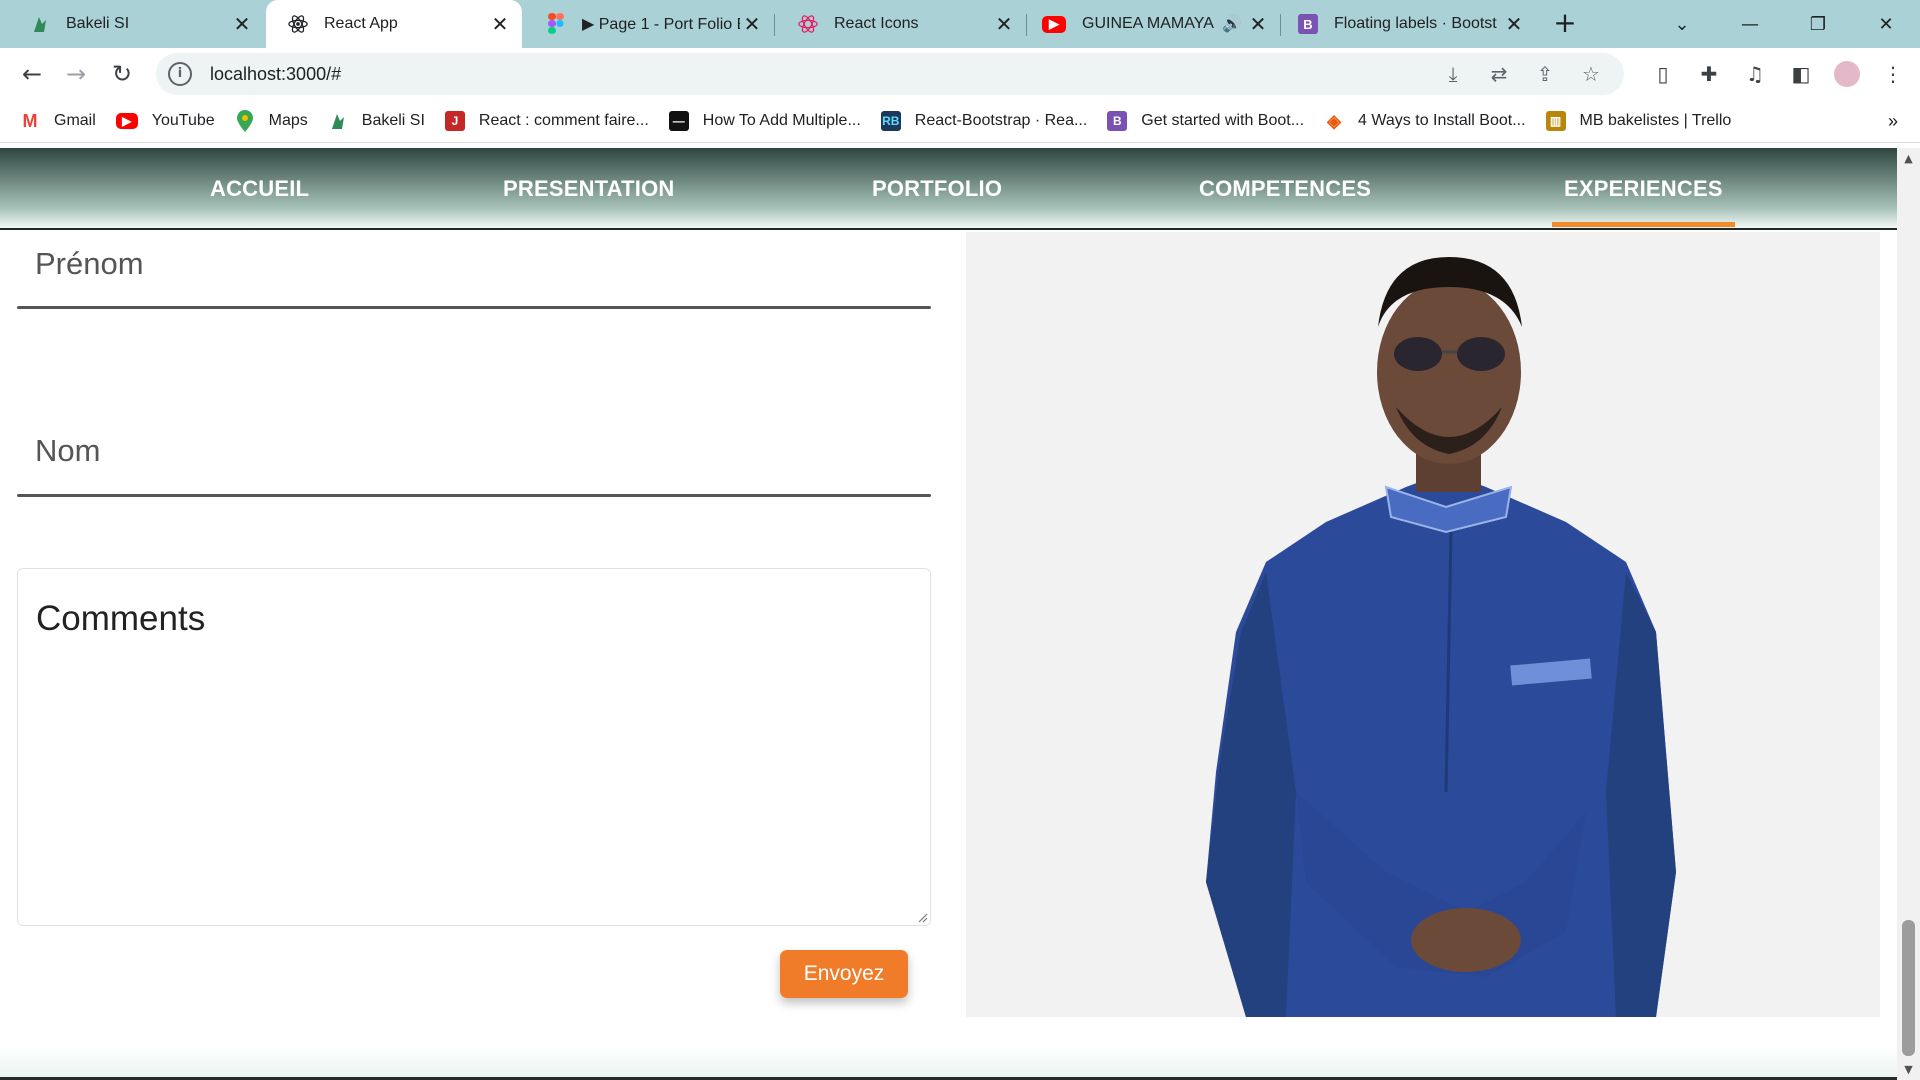 This screenshot has width=1920, height=1080. Describe the element at coordinates (1591, 74) in the screenshot. I see `star-icon: ☆` at that location.